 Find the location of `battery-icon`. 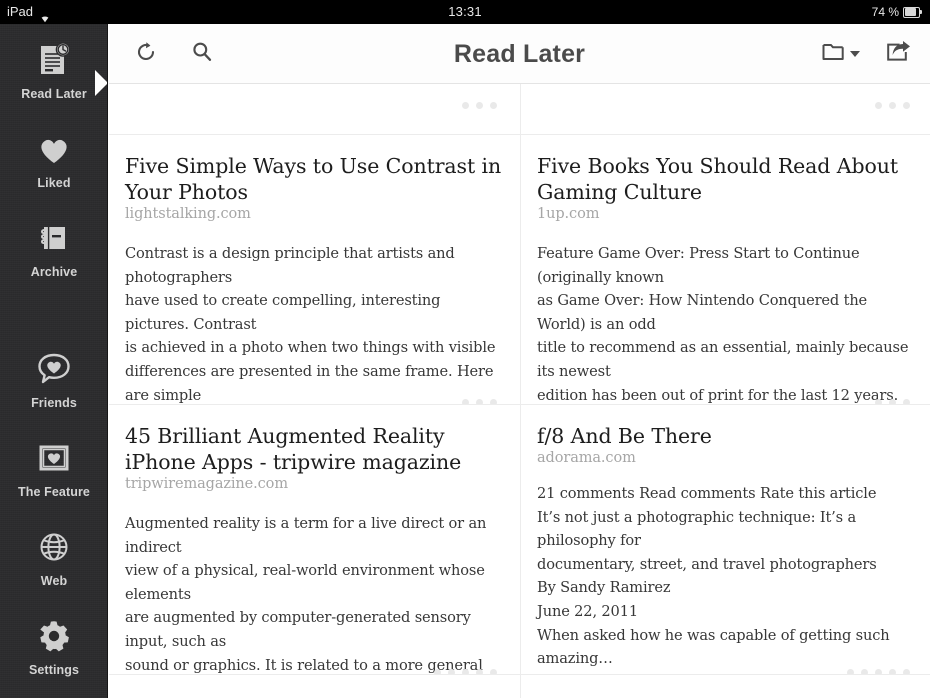

battery-icon is located at coordinates (912, 12).